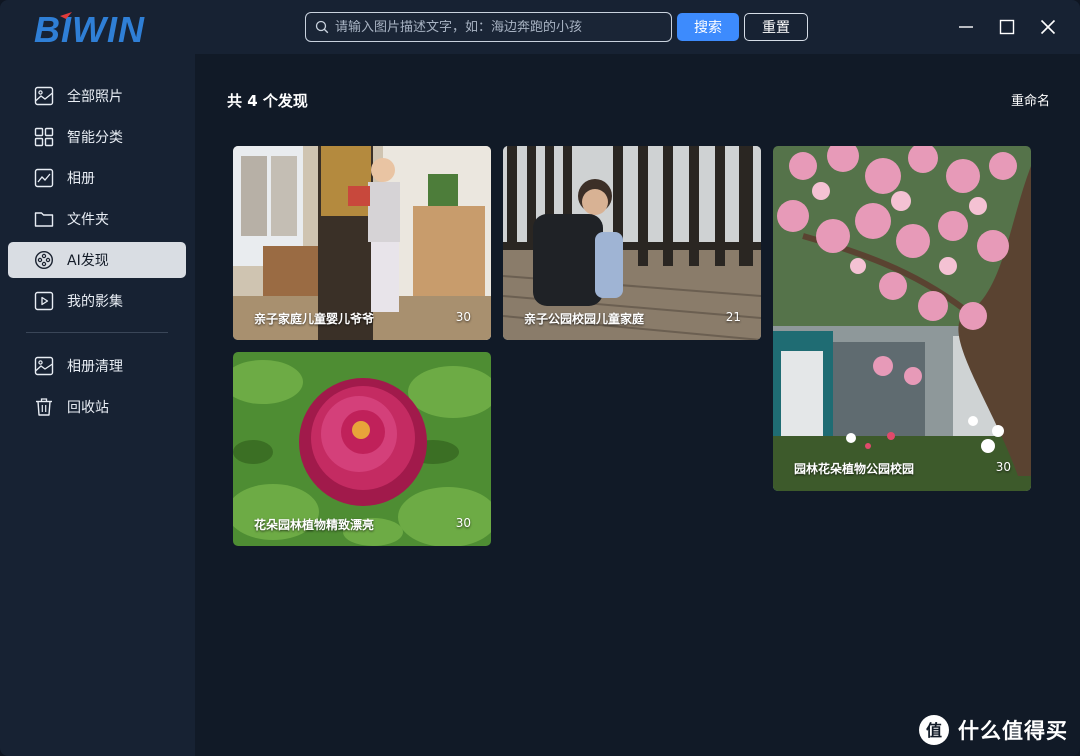 The width and height of the screenshot is (1080, 756). What do you see at coordinates (632, 243) in the screenshot?
I see `discovery-card: 亲子公园校园儿童家庭 21` at bounding box center [632, 243].